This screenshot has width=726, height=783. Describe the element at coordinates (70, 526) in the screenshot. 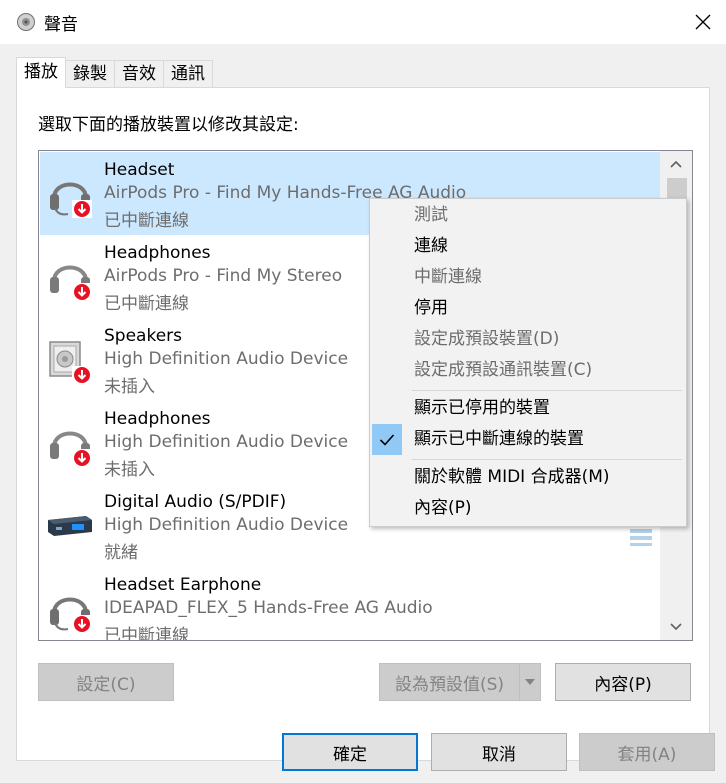

I see `digital-audio-icon` at that location.